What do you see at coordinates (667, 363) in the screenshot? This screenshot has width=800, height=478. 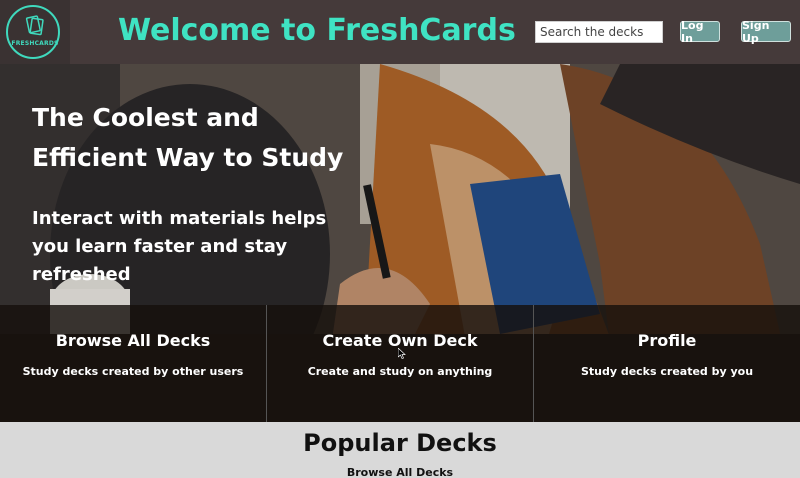 I see `profile-card: Profile Study decks created by you` at bounding box center [667, 363].